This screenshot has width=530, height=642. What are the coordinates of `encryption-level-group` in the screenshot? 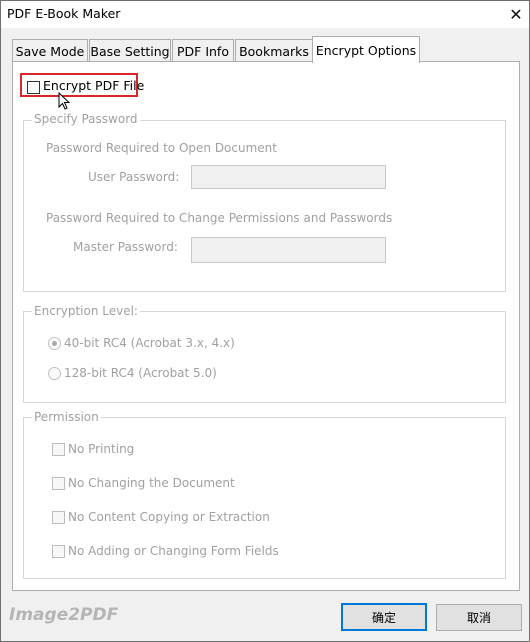 It's located at (264, 357).